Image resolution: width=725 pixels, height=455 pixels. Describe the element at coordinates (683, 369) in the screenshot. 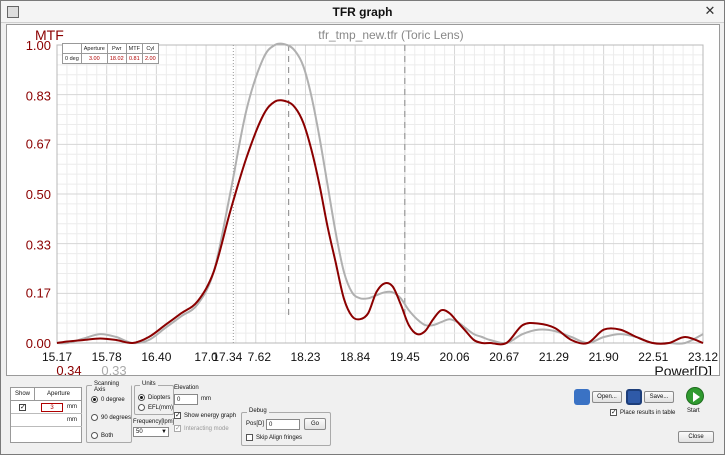

I see `x-axis-title: Power[D]` at that location.